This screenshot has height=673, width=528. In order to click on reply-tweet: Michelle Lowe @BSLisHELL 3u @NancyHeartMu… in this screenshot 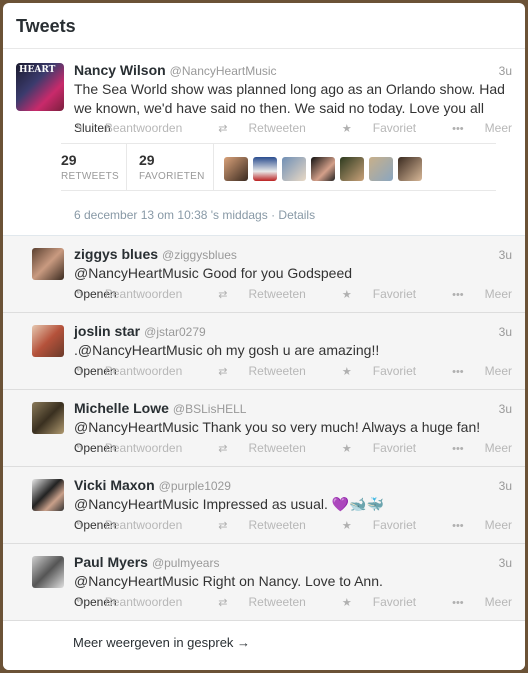, I will do `click(264, 428)`.